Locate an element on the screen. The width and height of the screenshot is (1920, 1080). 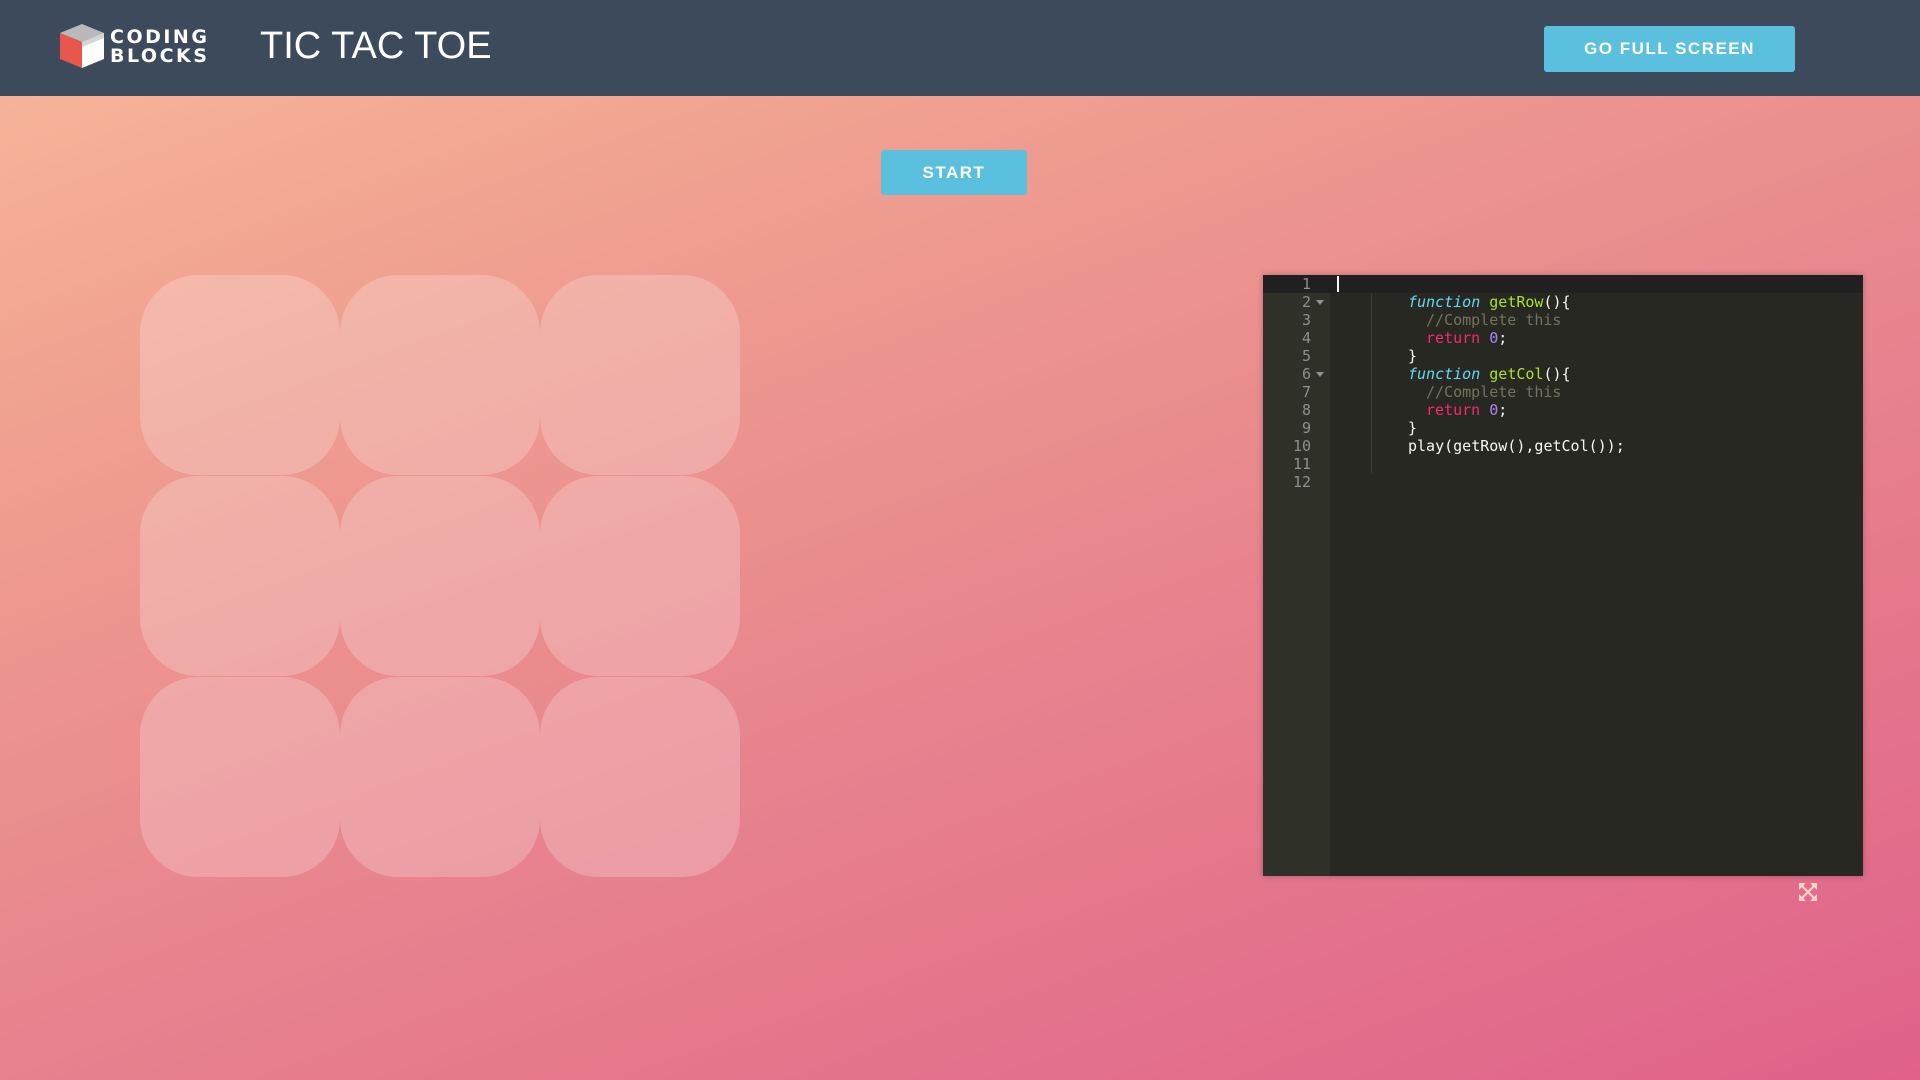
go-full-screen-button: GO FULL SCREEN is located at coordinates (1669, 49).